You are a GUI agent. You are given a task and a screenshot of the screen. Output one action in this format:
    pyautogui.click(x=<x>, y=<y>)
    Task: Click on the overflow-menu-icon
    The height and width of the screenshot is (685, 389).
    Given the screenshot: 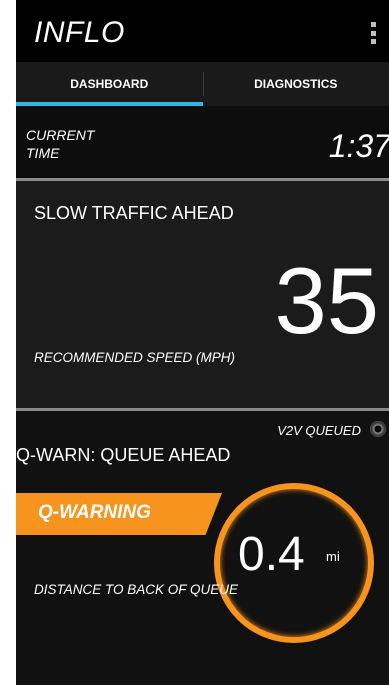 What is the action you would take?
    pyautogui.click(x=374, y=33)
    